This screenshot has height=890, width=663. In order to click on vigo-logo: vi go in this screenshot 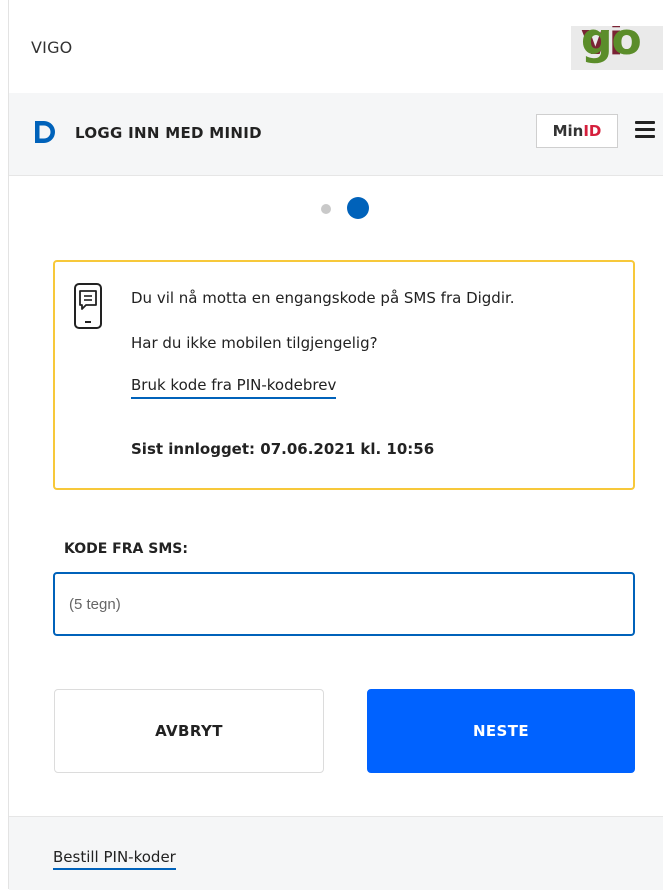, I will do `click(617, 48)`.